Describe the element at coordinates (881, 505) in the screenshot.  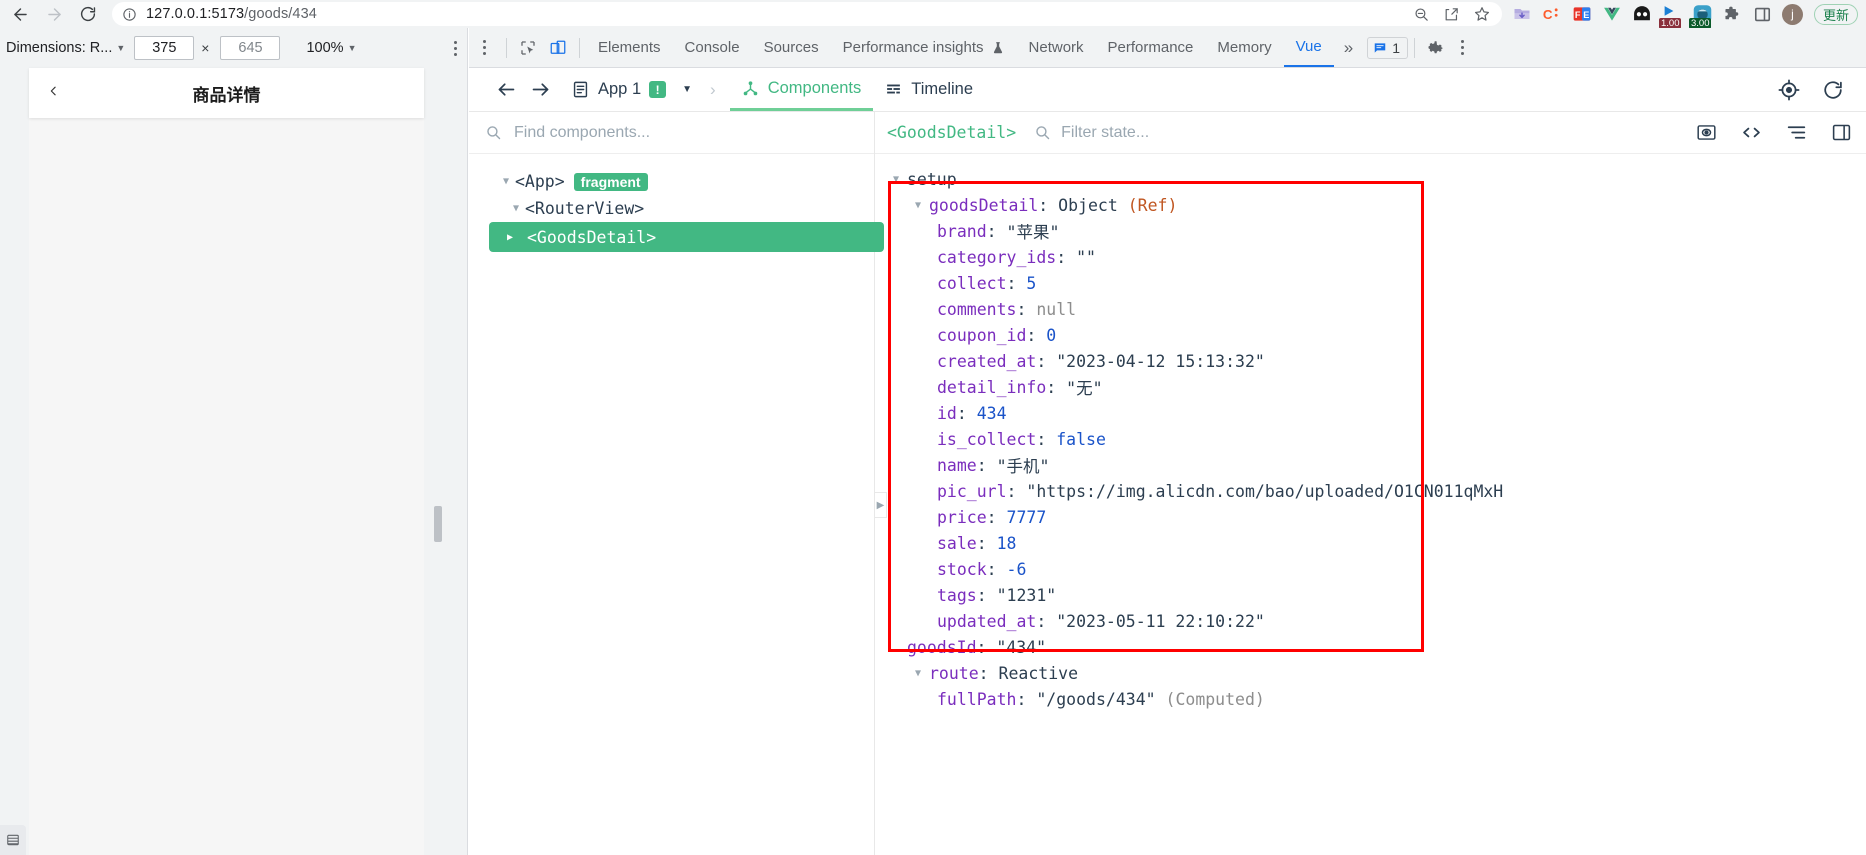
I see `collapse-panel-handle: ▶` at that location.